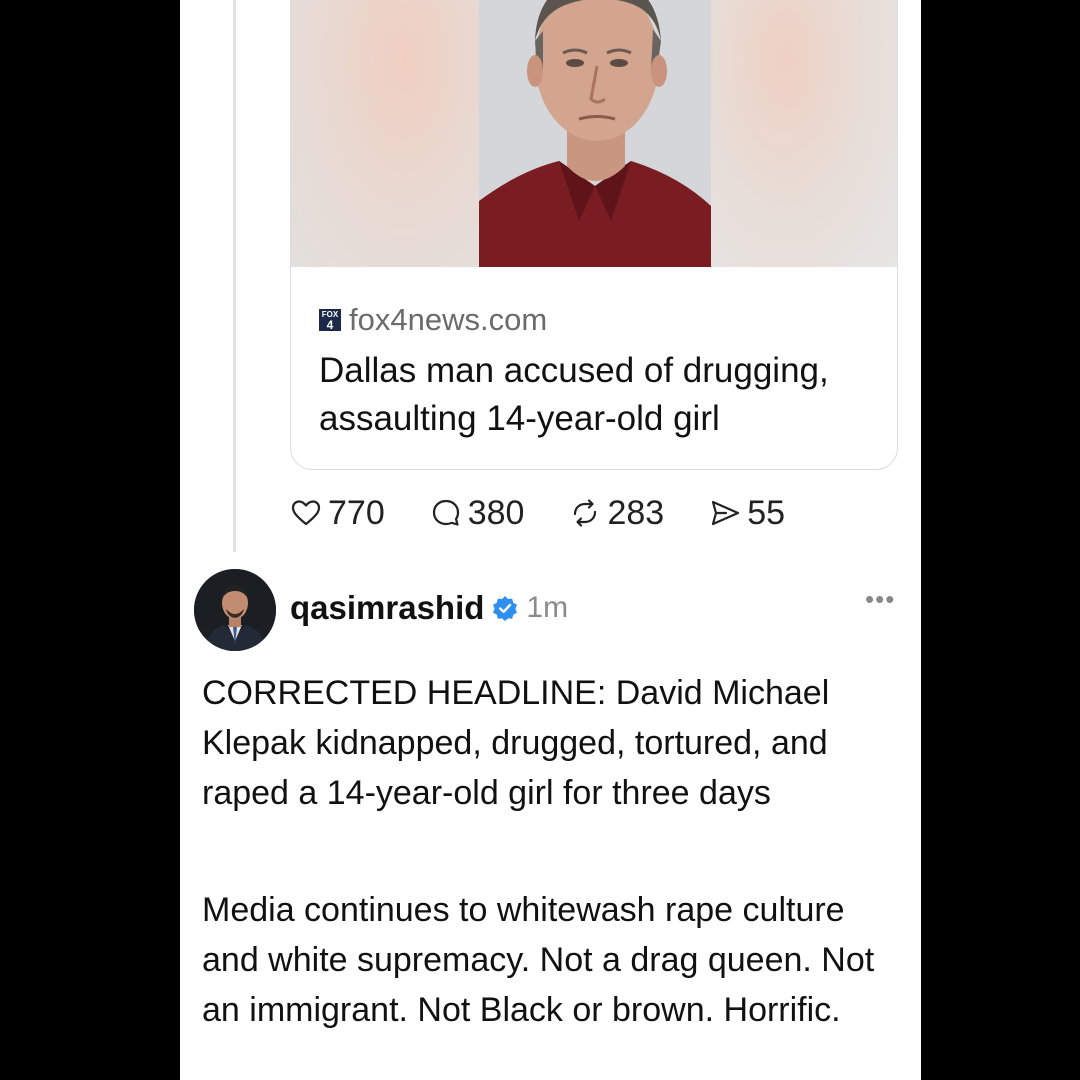  Describe the element at coordinates (387, 608) in the screenshot. I see `username: qasimrashid` at that location.